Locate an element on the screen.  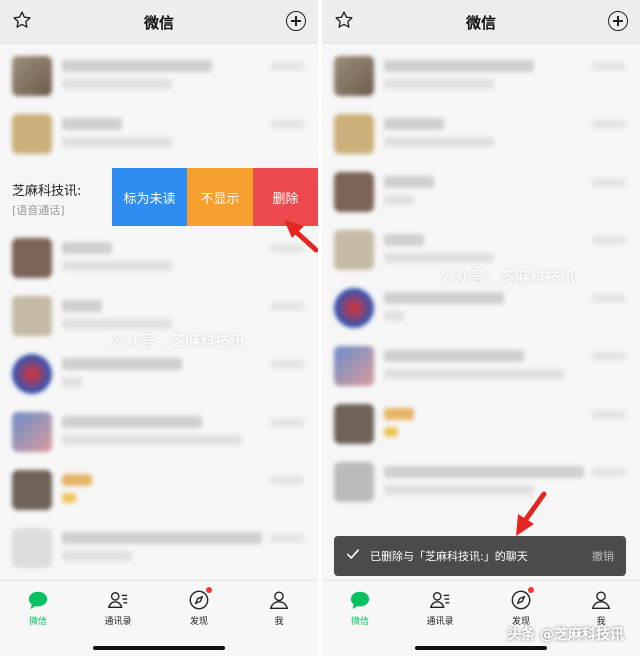
mark-unread-button: 标为未读 is located at coordinates (149, 197).